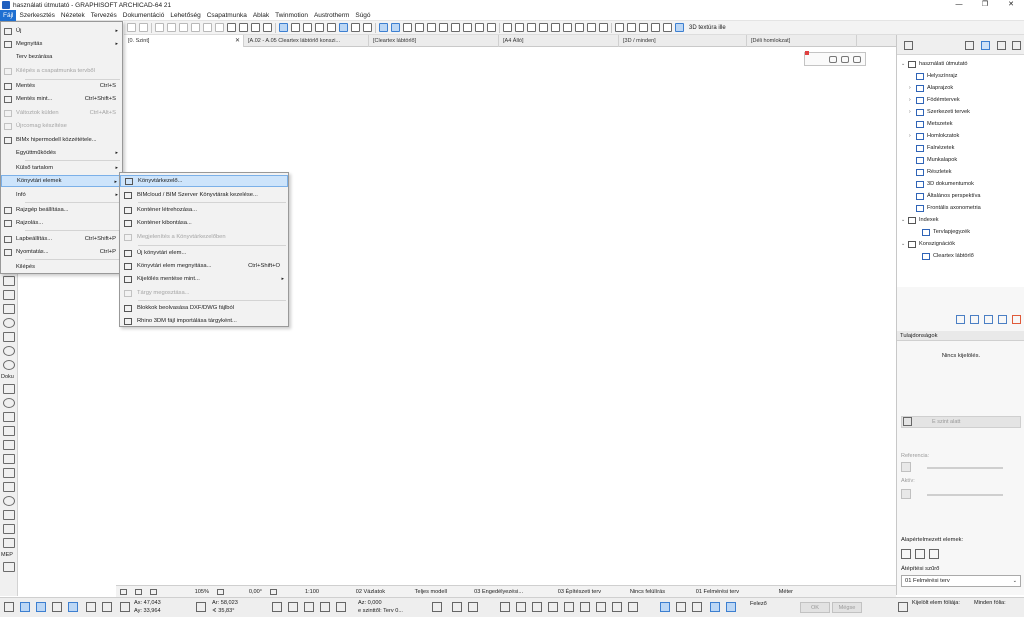 The height and width of the screenshot is (617, 1024). Describe the element at coordinates (931, 124) in the screenshot. I see `tree-item: Metszetek` at that location.